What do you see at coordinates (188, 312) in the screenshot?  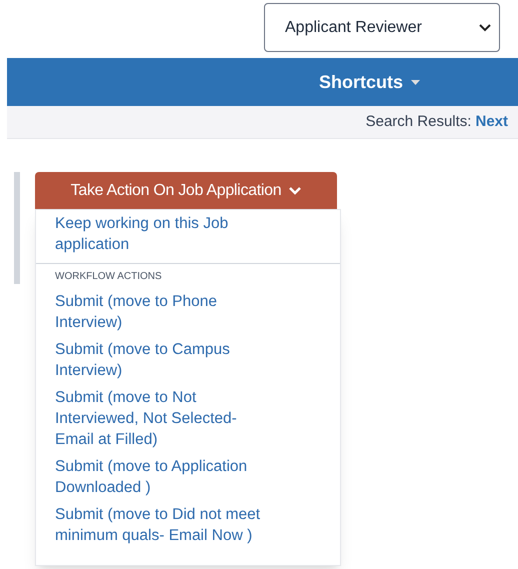 I see `menu-item: Submit (move to Phone Interview)` at bounding box center [188, 312].